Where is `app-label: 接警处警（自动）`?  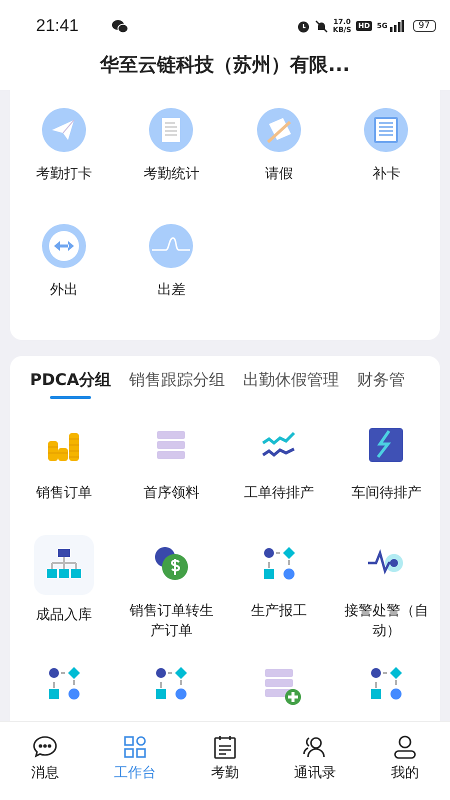 app-label: 接警处警（自动） is located at coordinates (386, 621).